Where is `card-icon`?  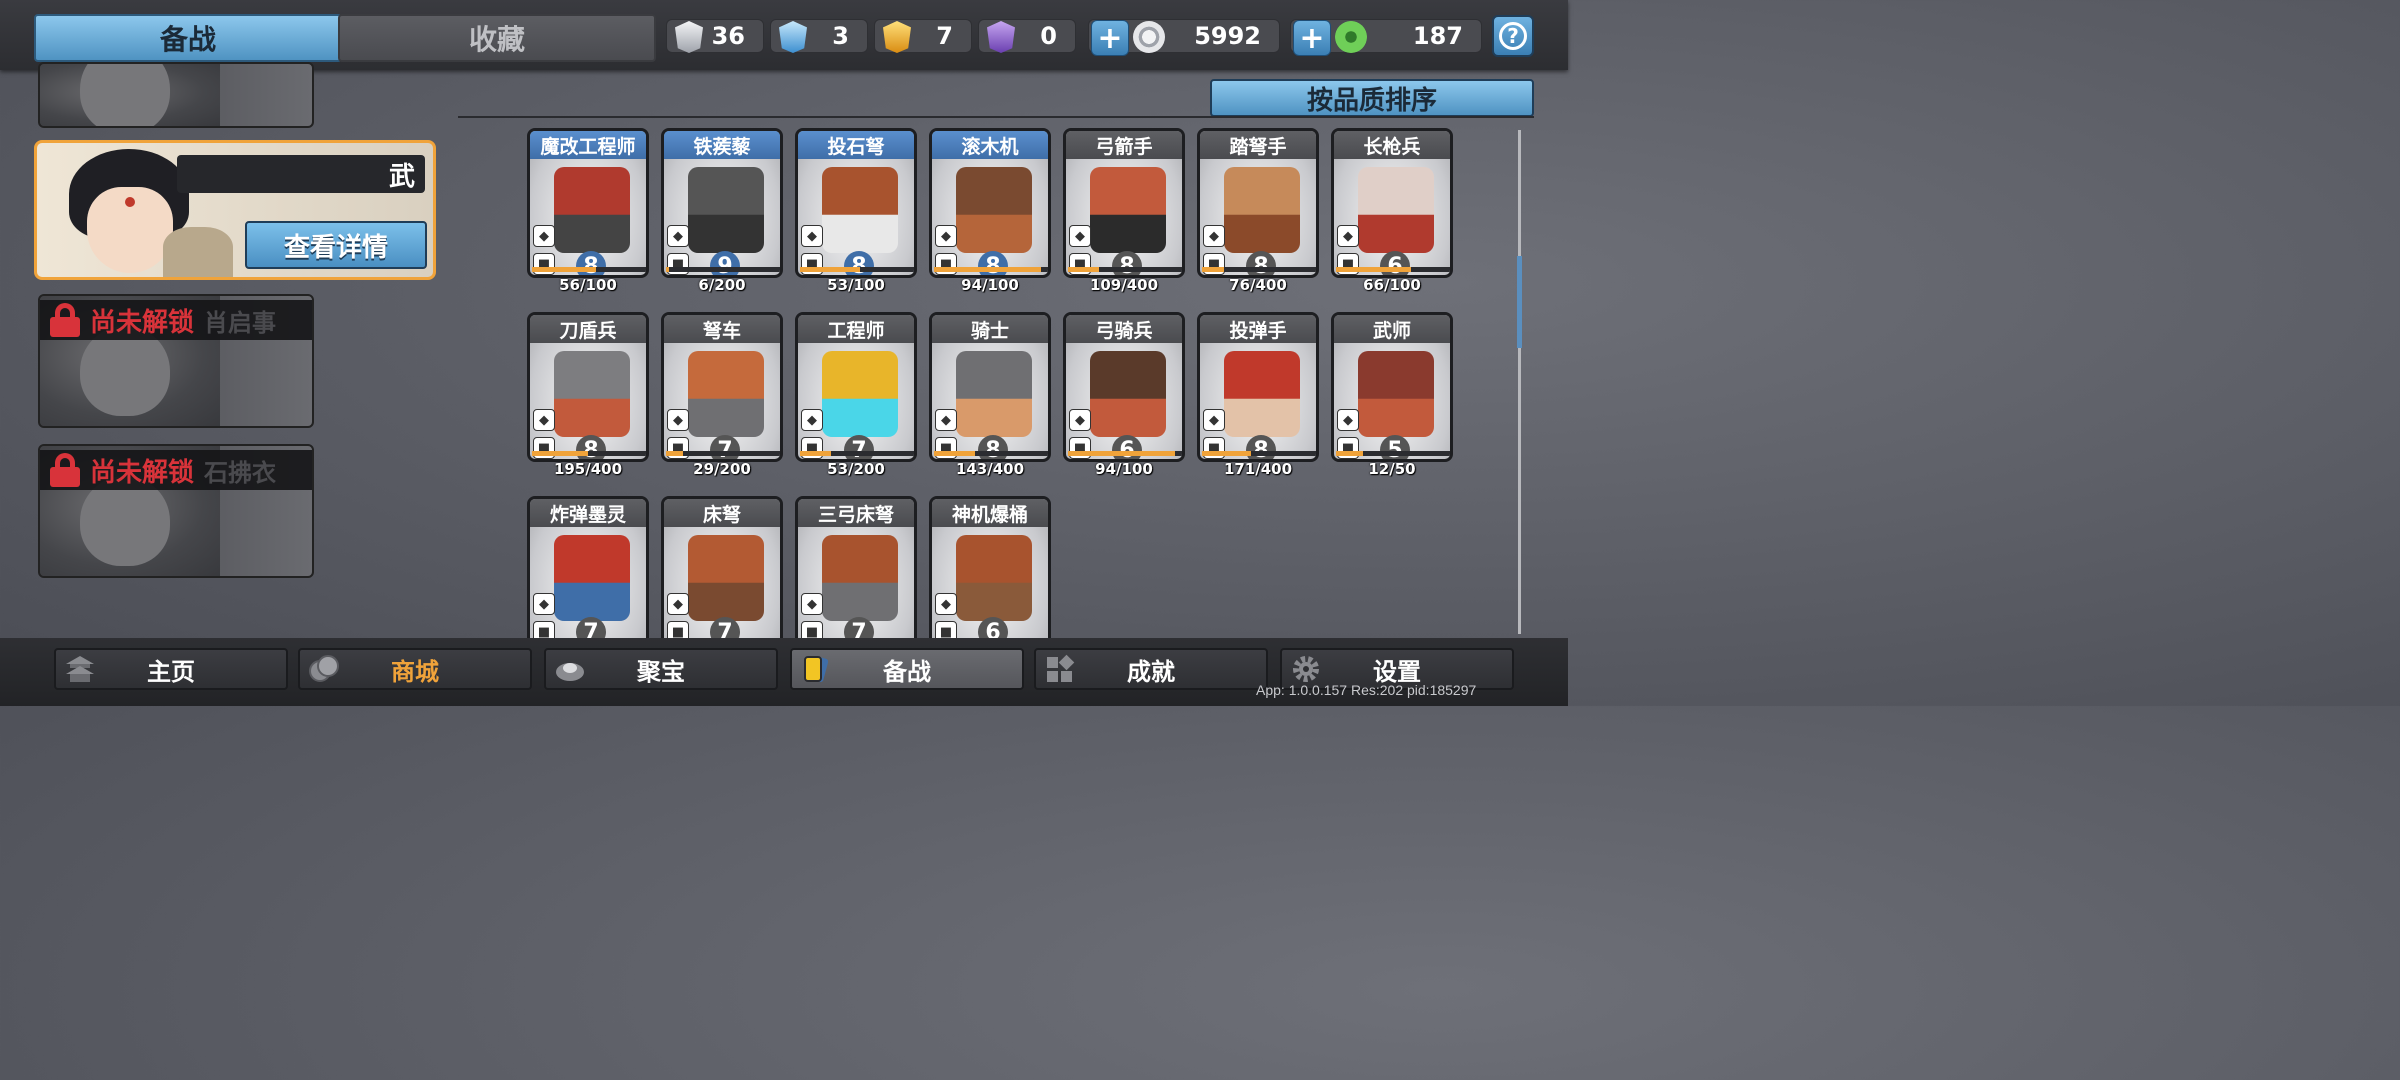 card-icon is located at coordinates (816, 669).